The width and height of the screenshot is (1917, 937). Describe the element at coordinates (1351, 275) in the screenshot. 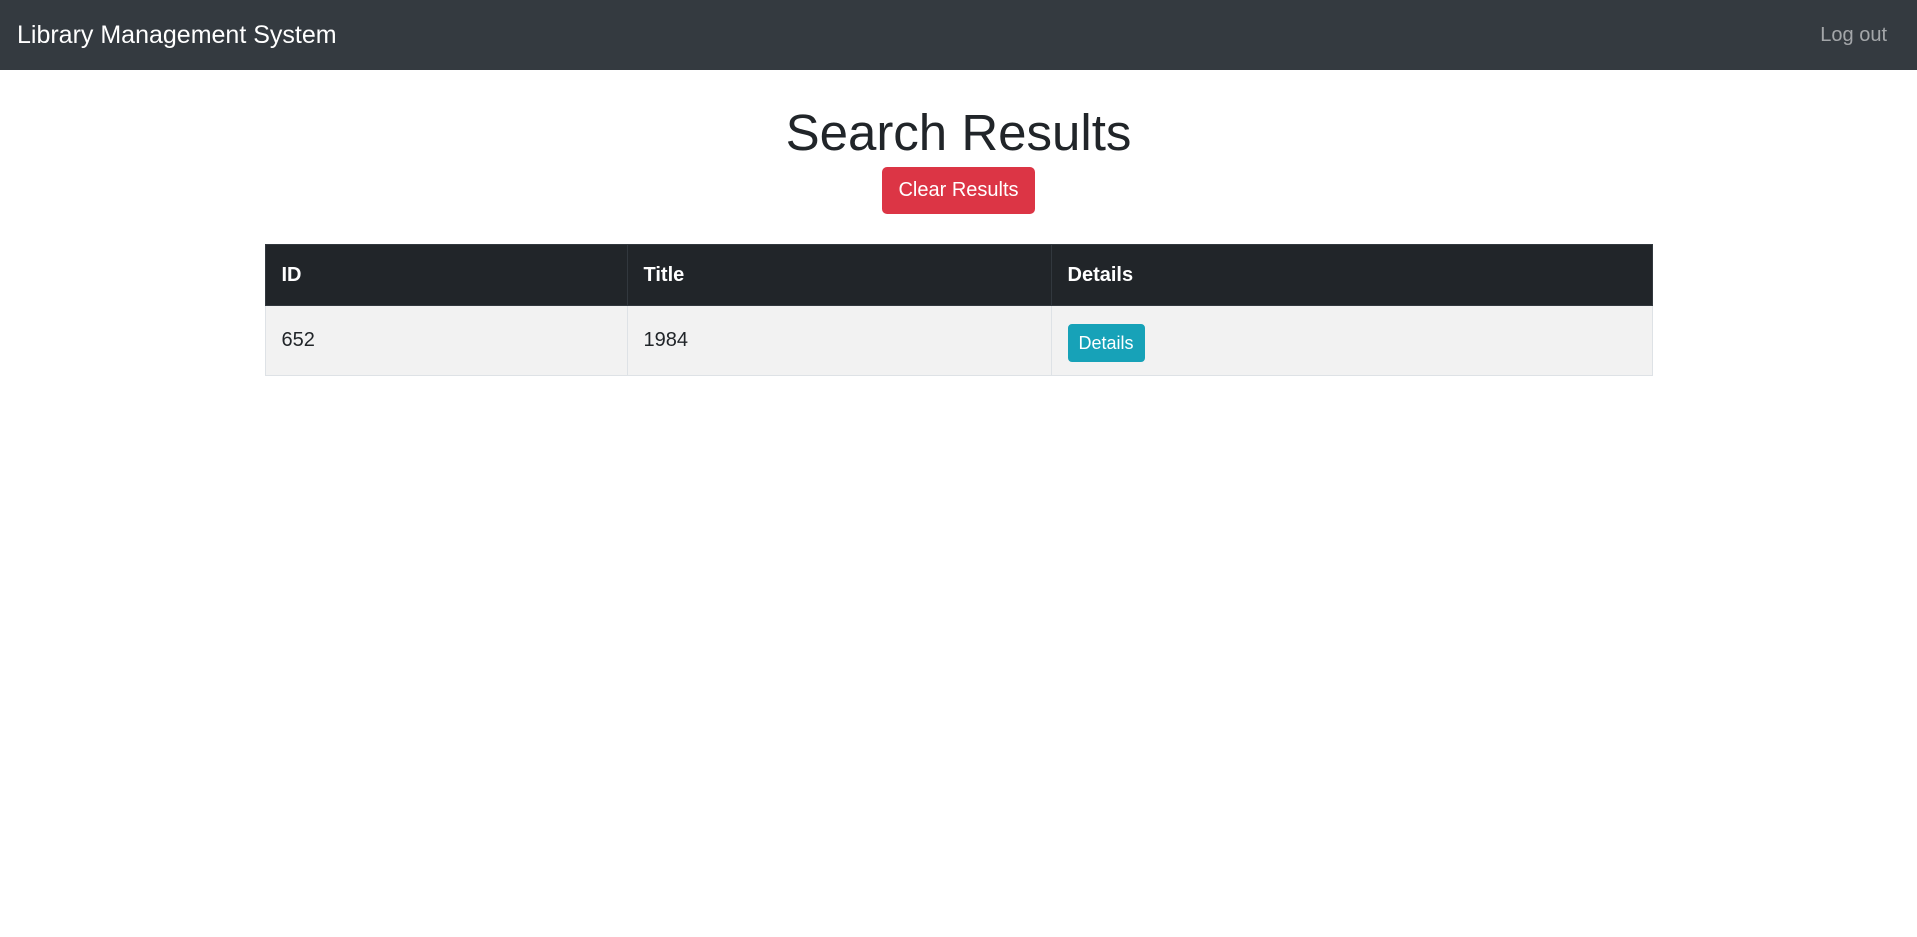

I see `column-header-details: Details` at that location.